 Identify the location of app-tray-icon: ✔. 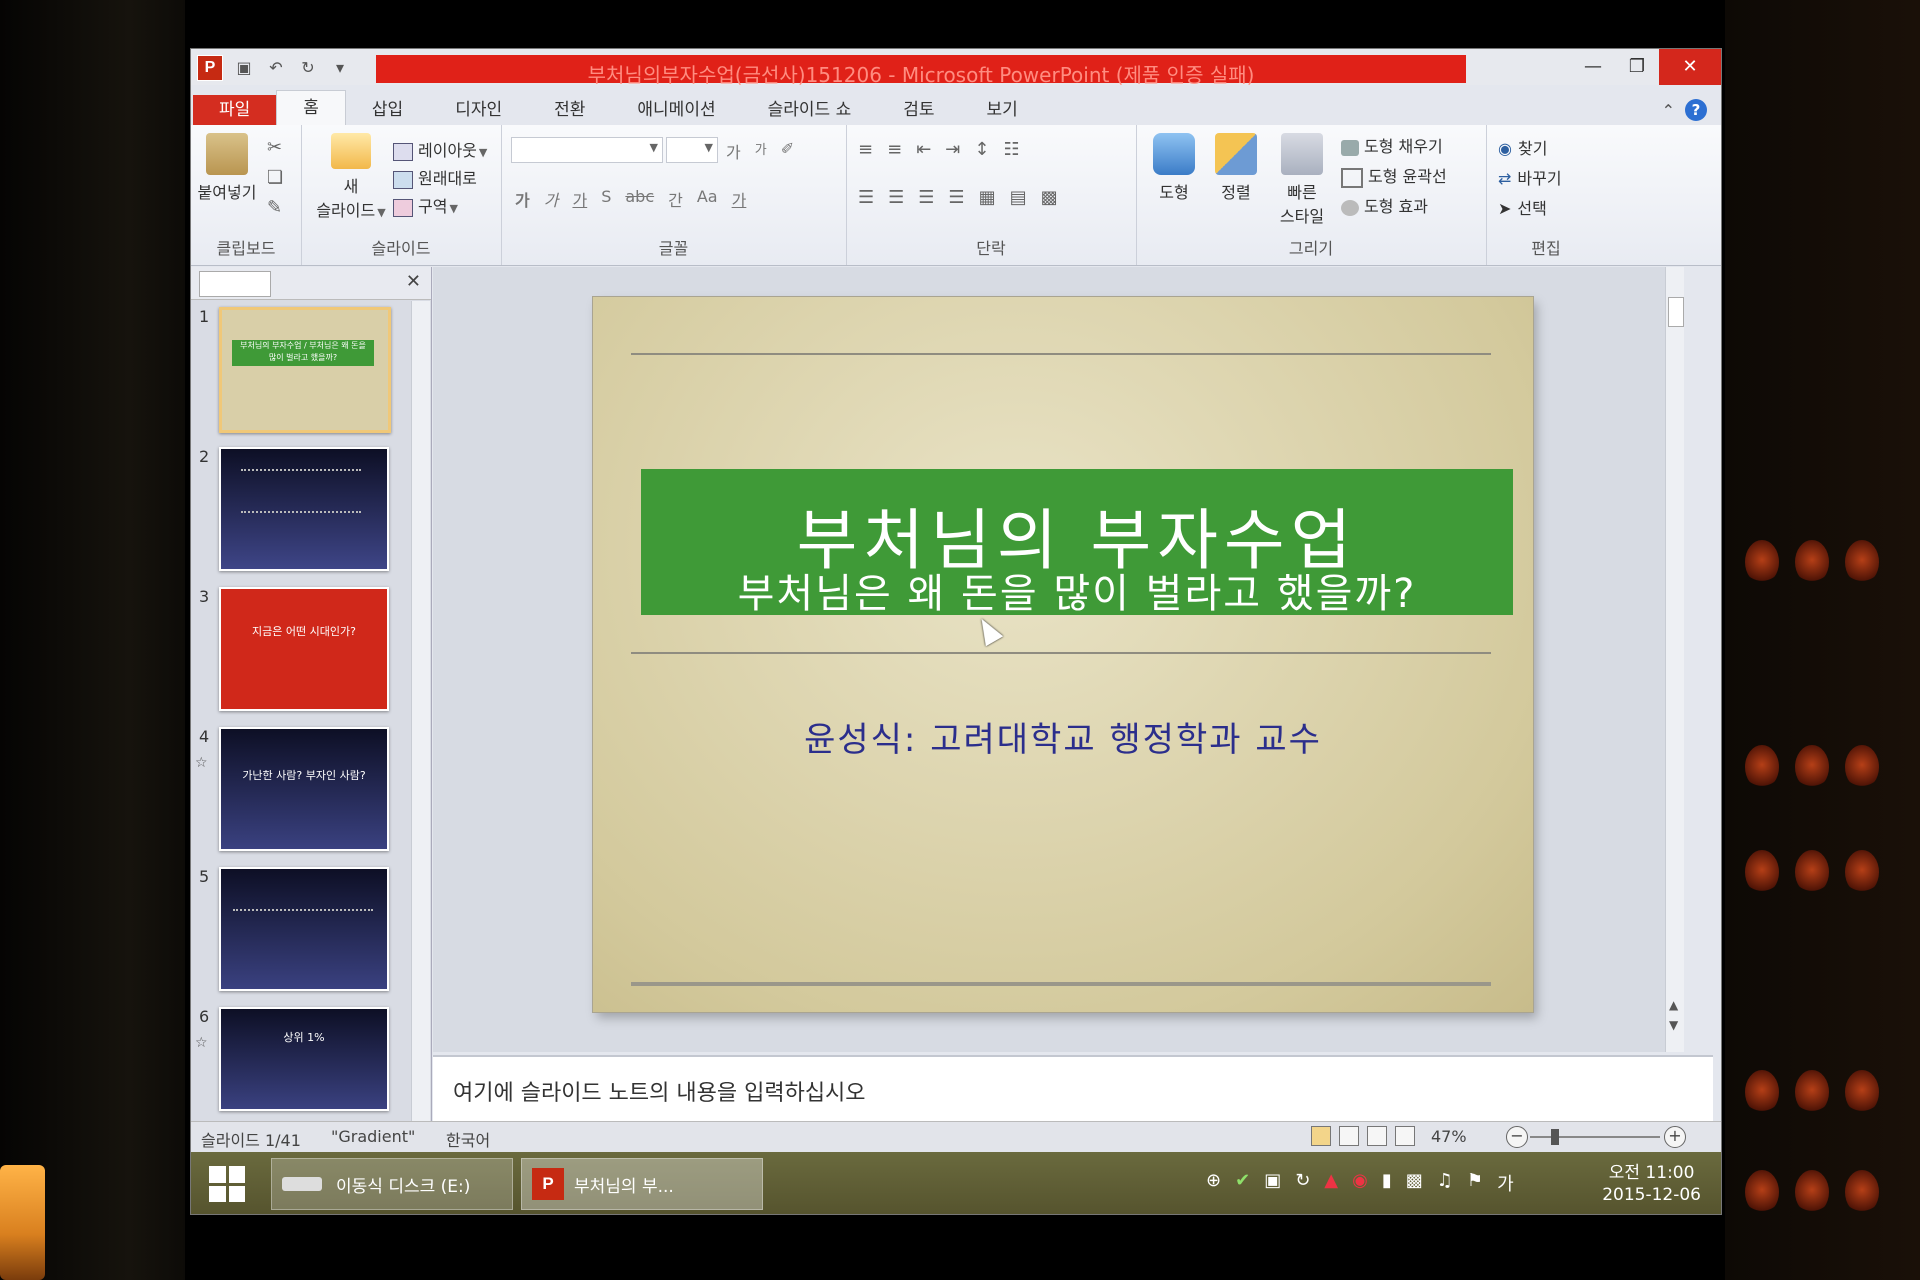
(1242, 1183).